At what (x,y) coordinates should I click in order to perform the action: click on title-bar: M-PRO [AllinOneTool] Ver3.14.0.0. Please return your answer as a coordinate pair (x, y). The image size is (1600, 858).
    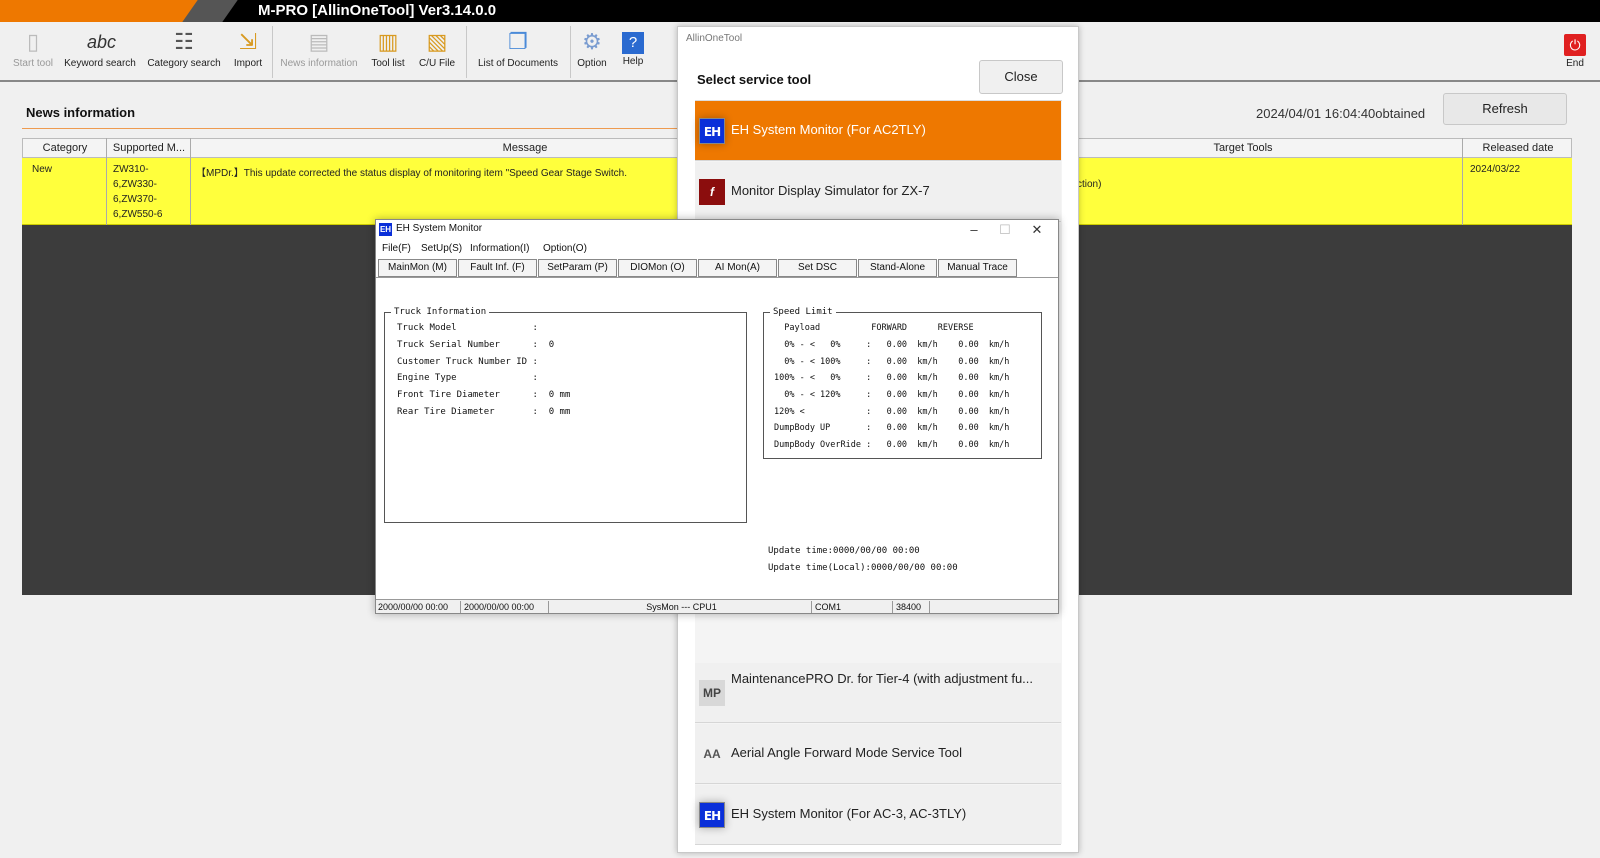
    Looking at the image, I should click on (800, 11).